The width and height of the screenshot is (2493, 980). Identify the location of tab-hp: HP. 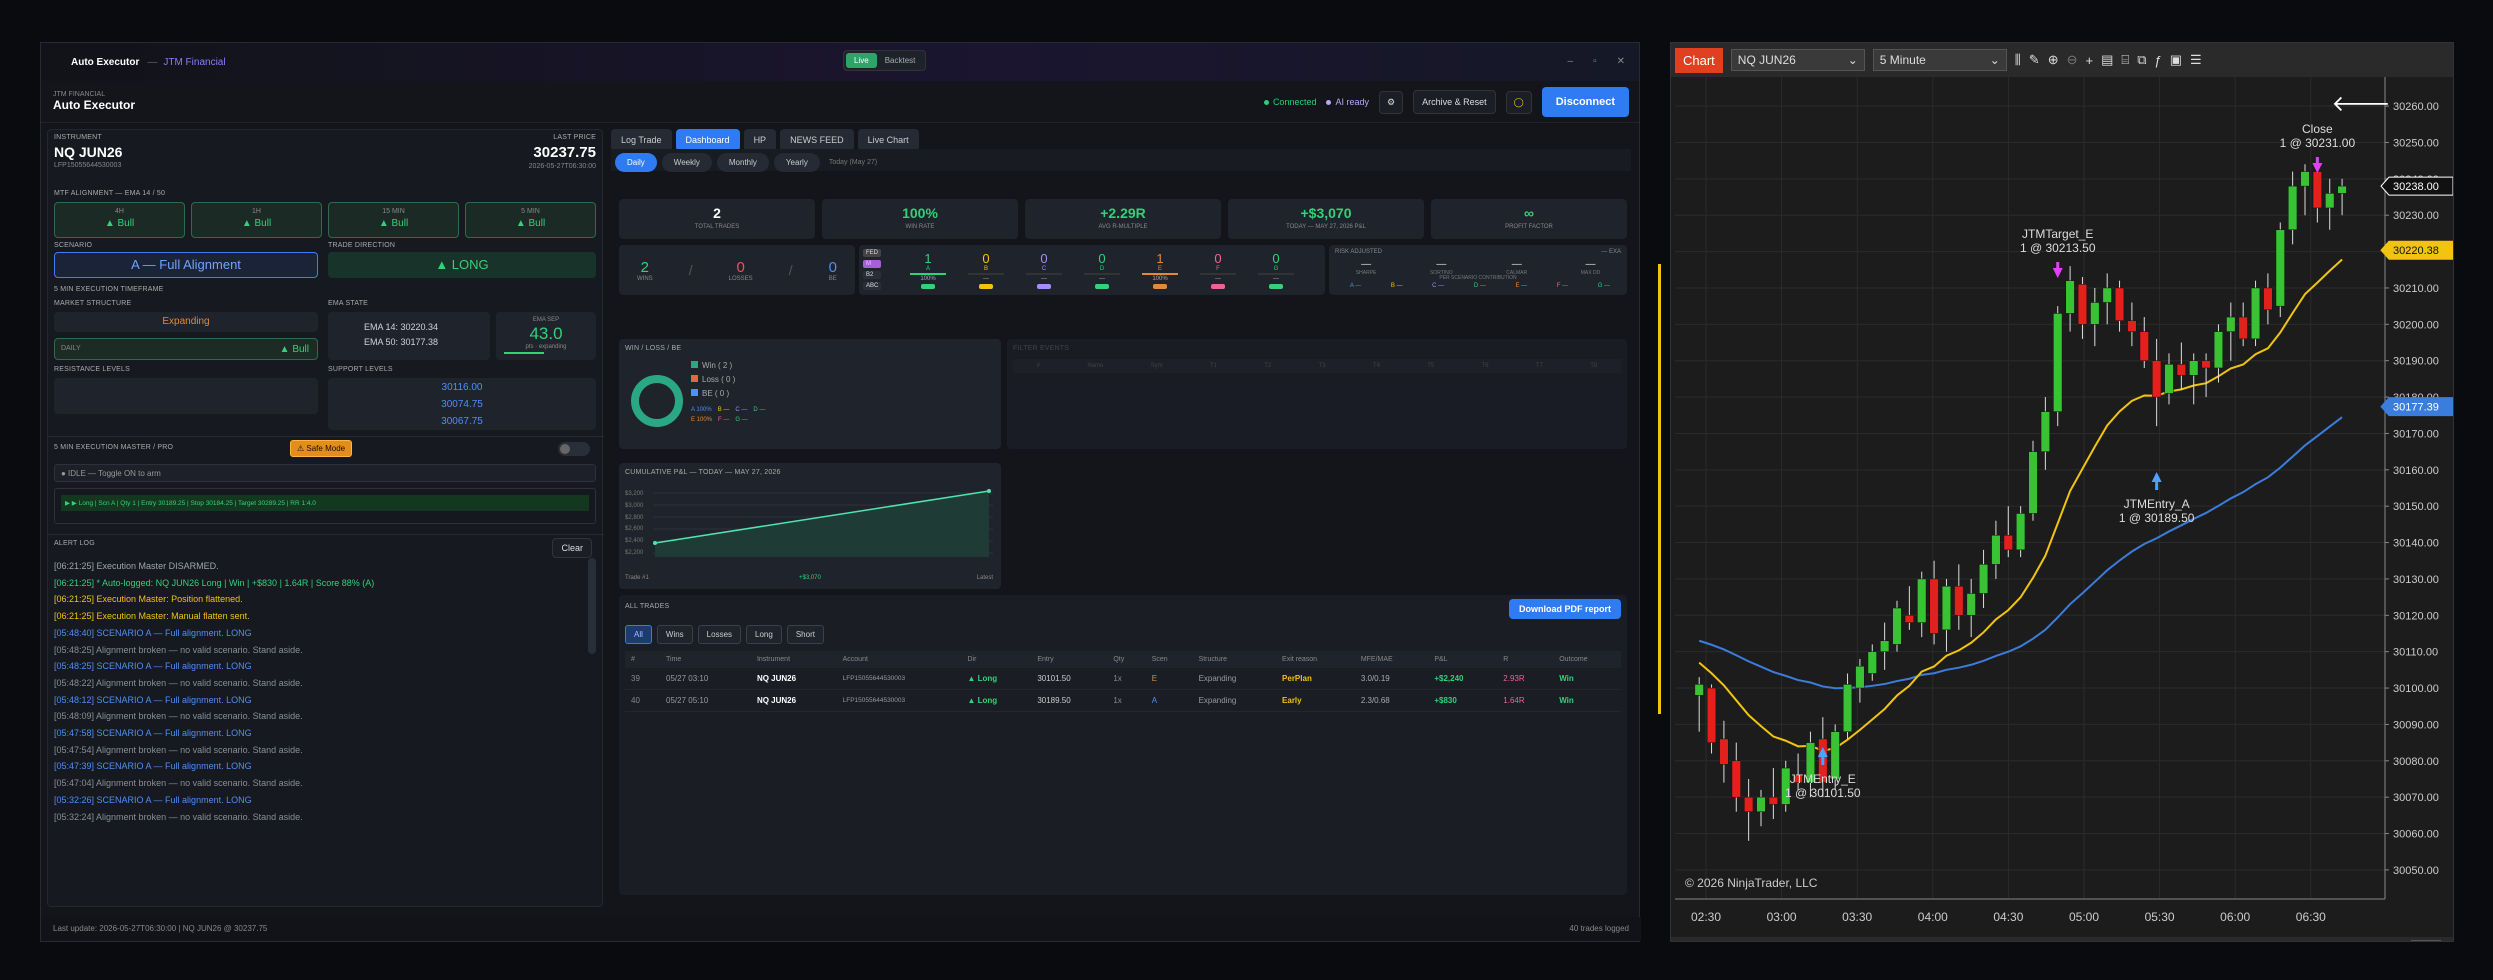
(760, 140).